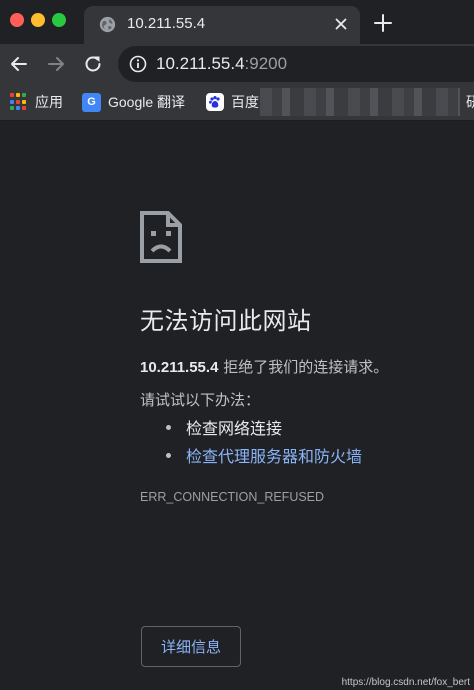 The height and width of the screenshot is (690, 474). I want to click on bookmark-google-translate-label: Google 翻译, so click(147, 102).